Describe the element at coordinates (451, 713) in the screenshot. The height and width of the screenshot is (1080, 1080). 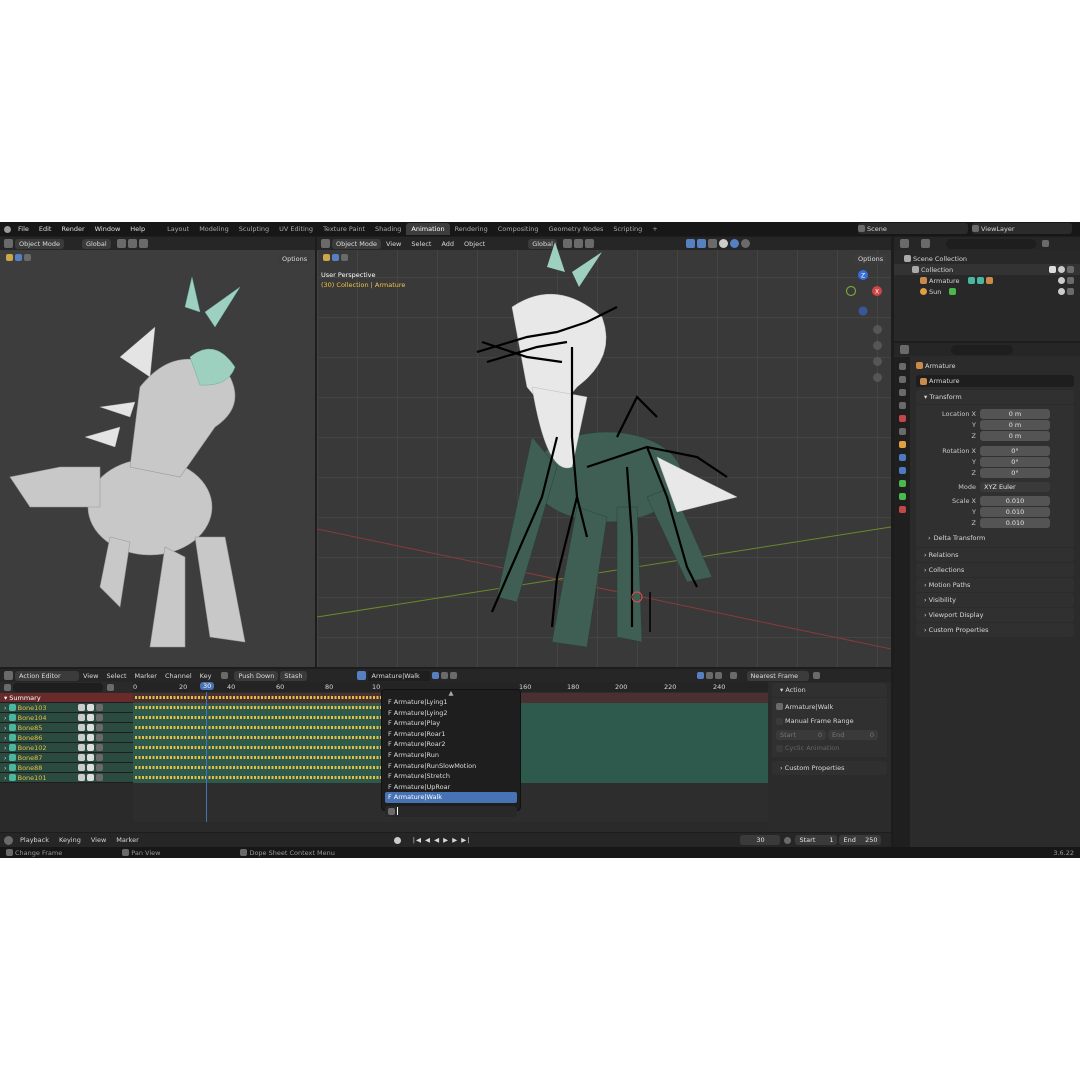
I see `action-list-item: F Armature|Lying2` at that location.